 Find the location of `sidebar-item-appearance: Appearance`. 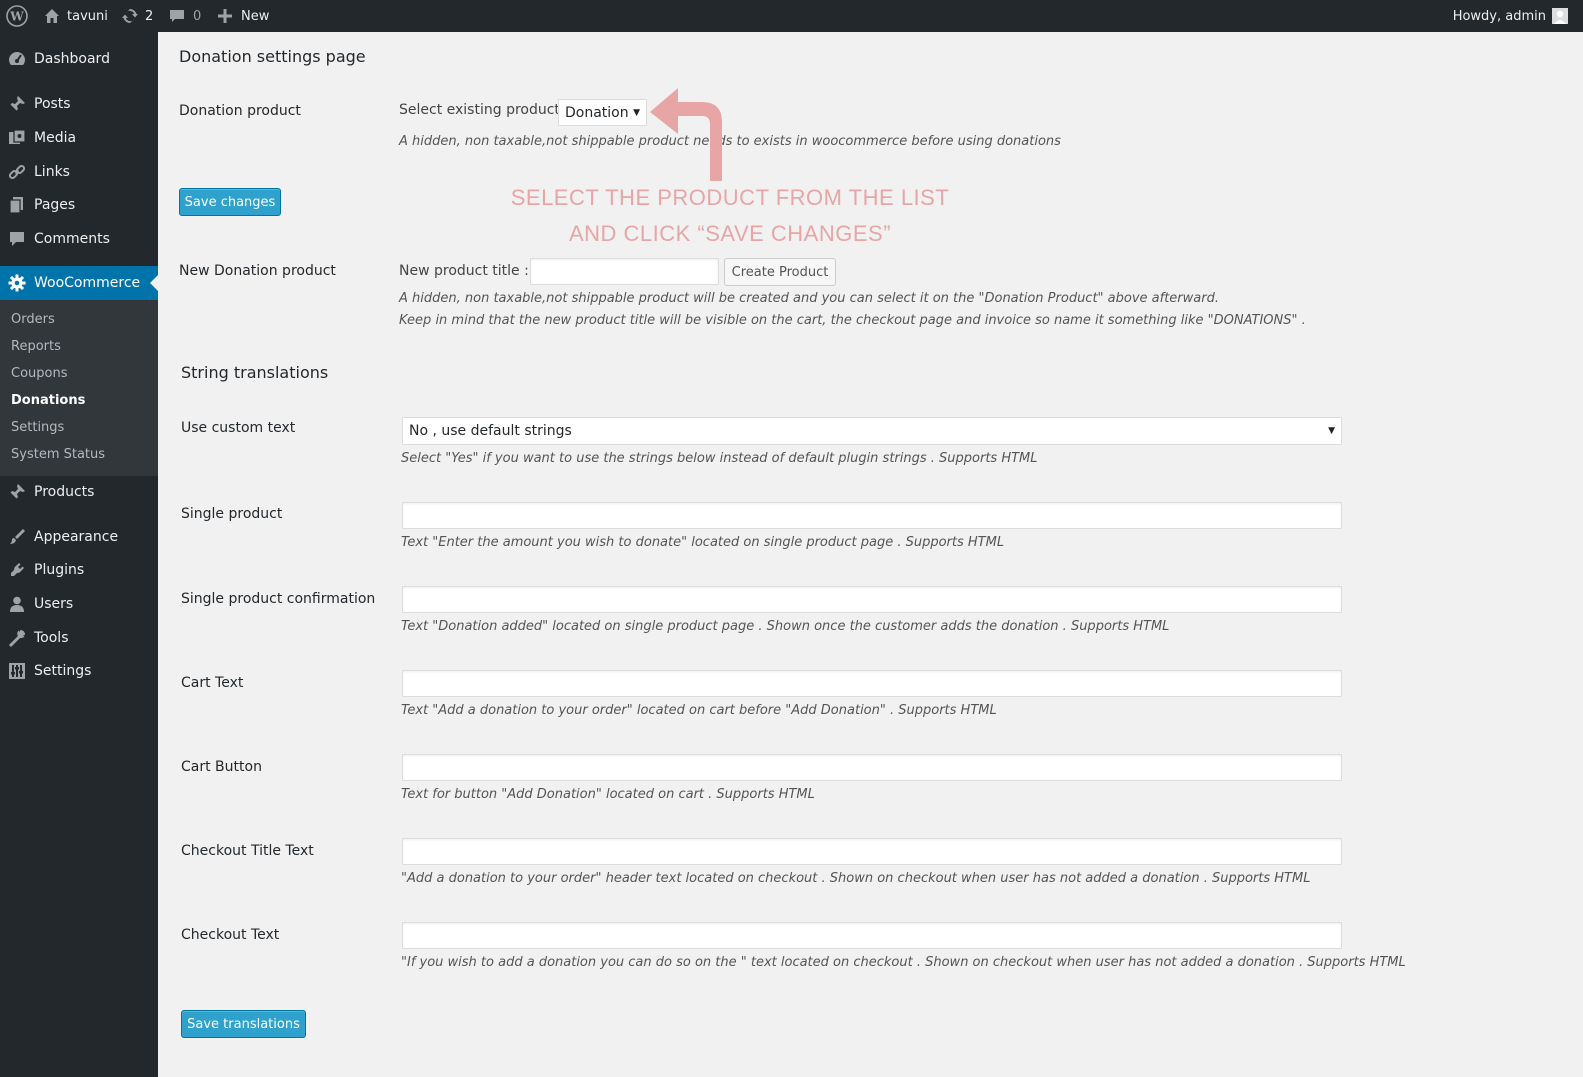

sidebar-item-appearance: Appearance is located at coordinates (79, 537).